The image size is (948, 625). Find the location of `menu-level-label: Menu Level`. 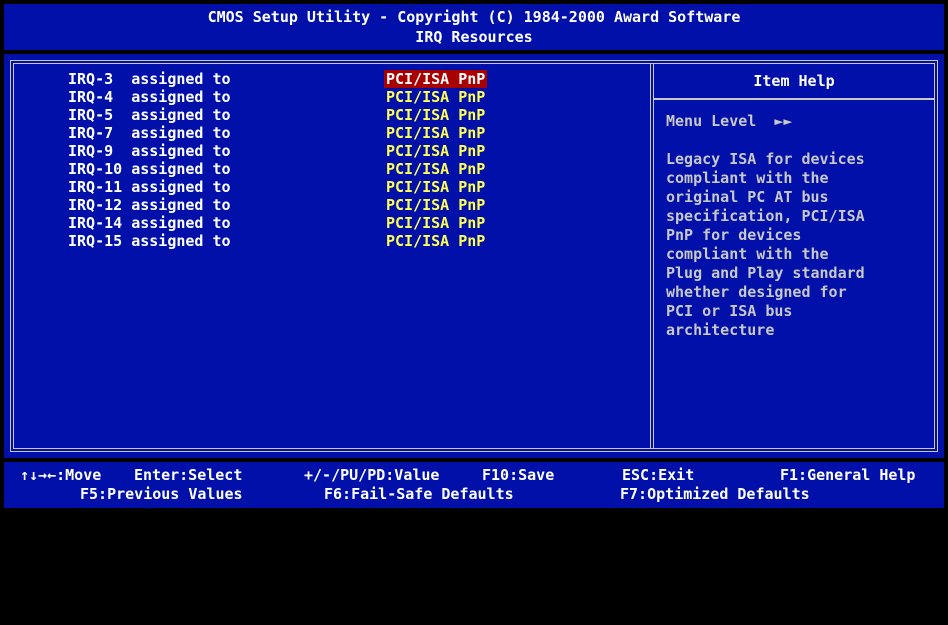

menu-level-label: Menu Level is located at coordinates (711, 121).